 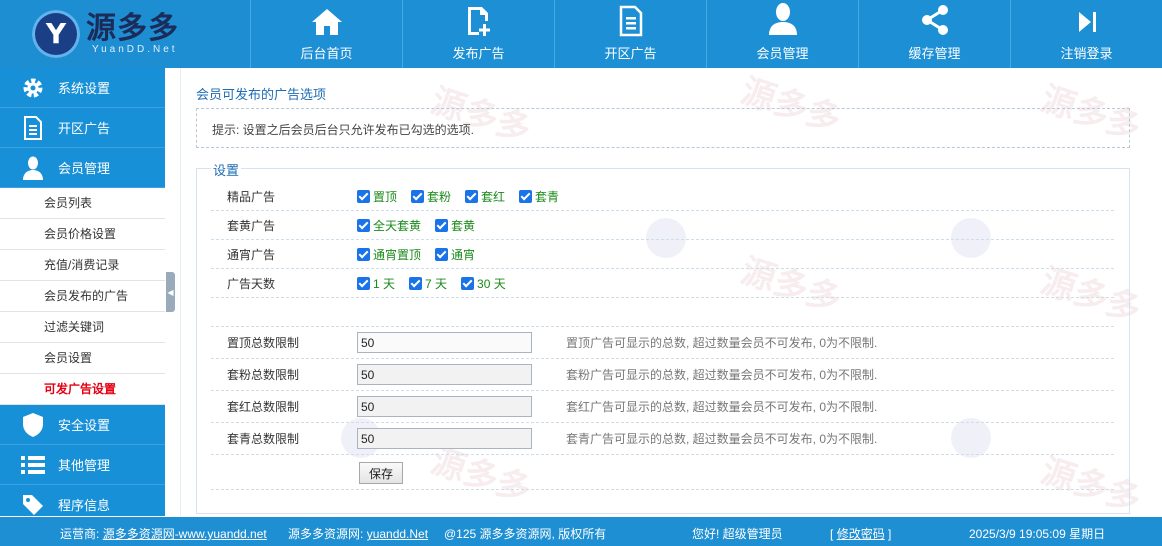 I want to click on nav-logout: 注销登录, so click(x=1086, y=34).